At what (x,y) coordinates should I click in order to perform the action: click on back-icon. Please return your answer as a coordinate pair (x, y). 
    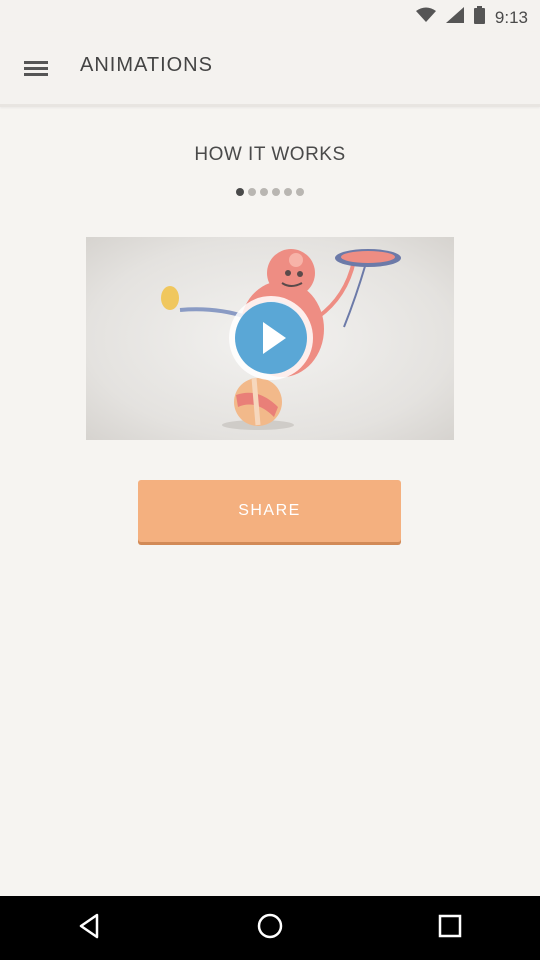
    Looking at the image, I should click on (90, 928).